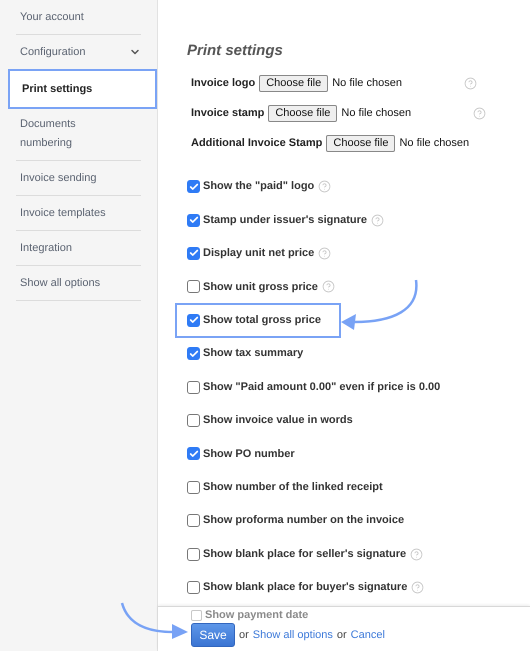  I want to click on option-label: Show number of the linked receipt, so click(293, 487).